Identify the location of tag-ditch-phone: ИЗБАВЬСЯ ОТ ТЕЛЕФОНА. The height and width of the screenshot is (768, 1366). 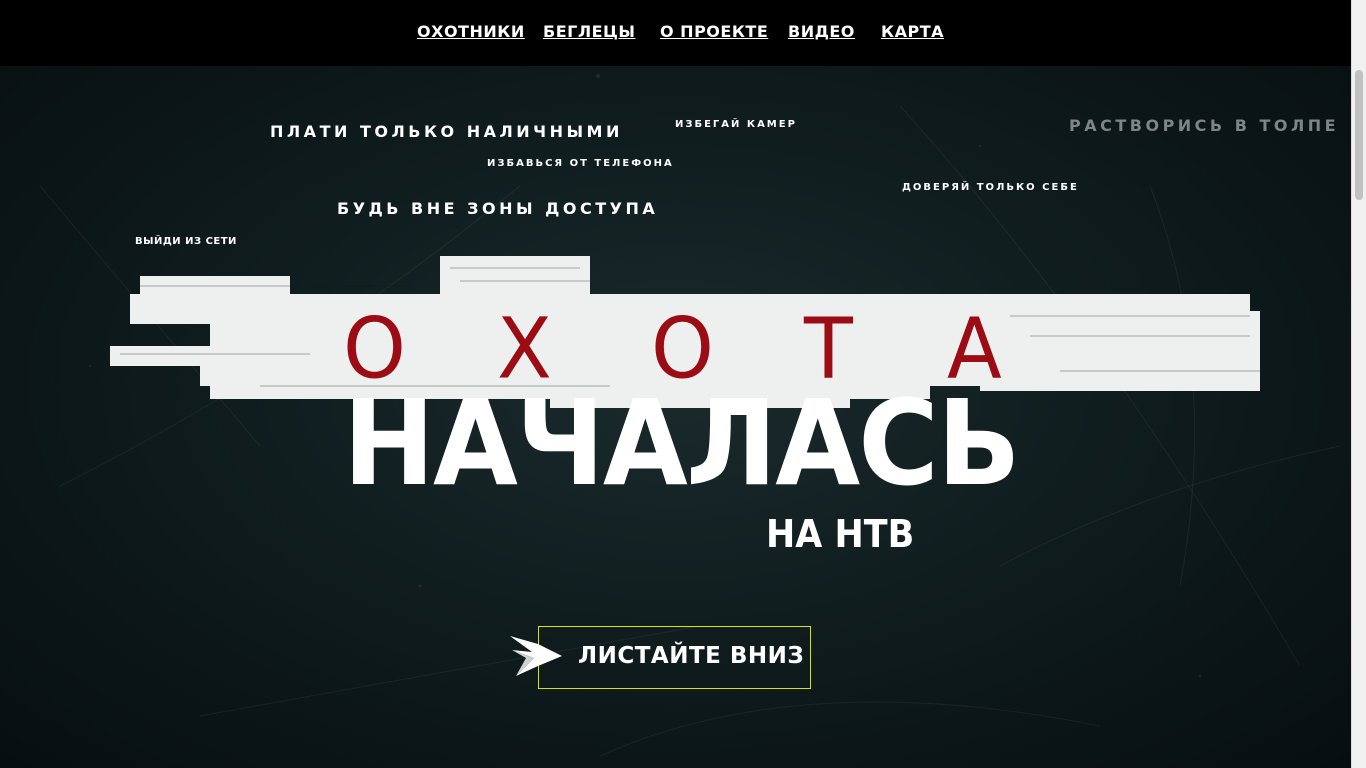
(580, 163).